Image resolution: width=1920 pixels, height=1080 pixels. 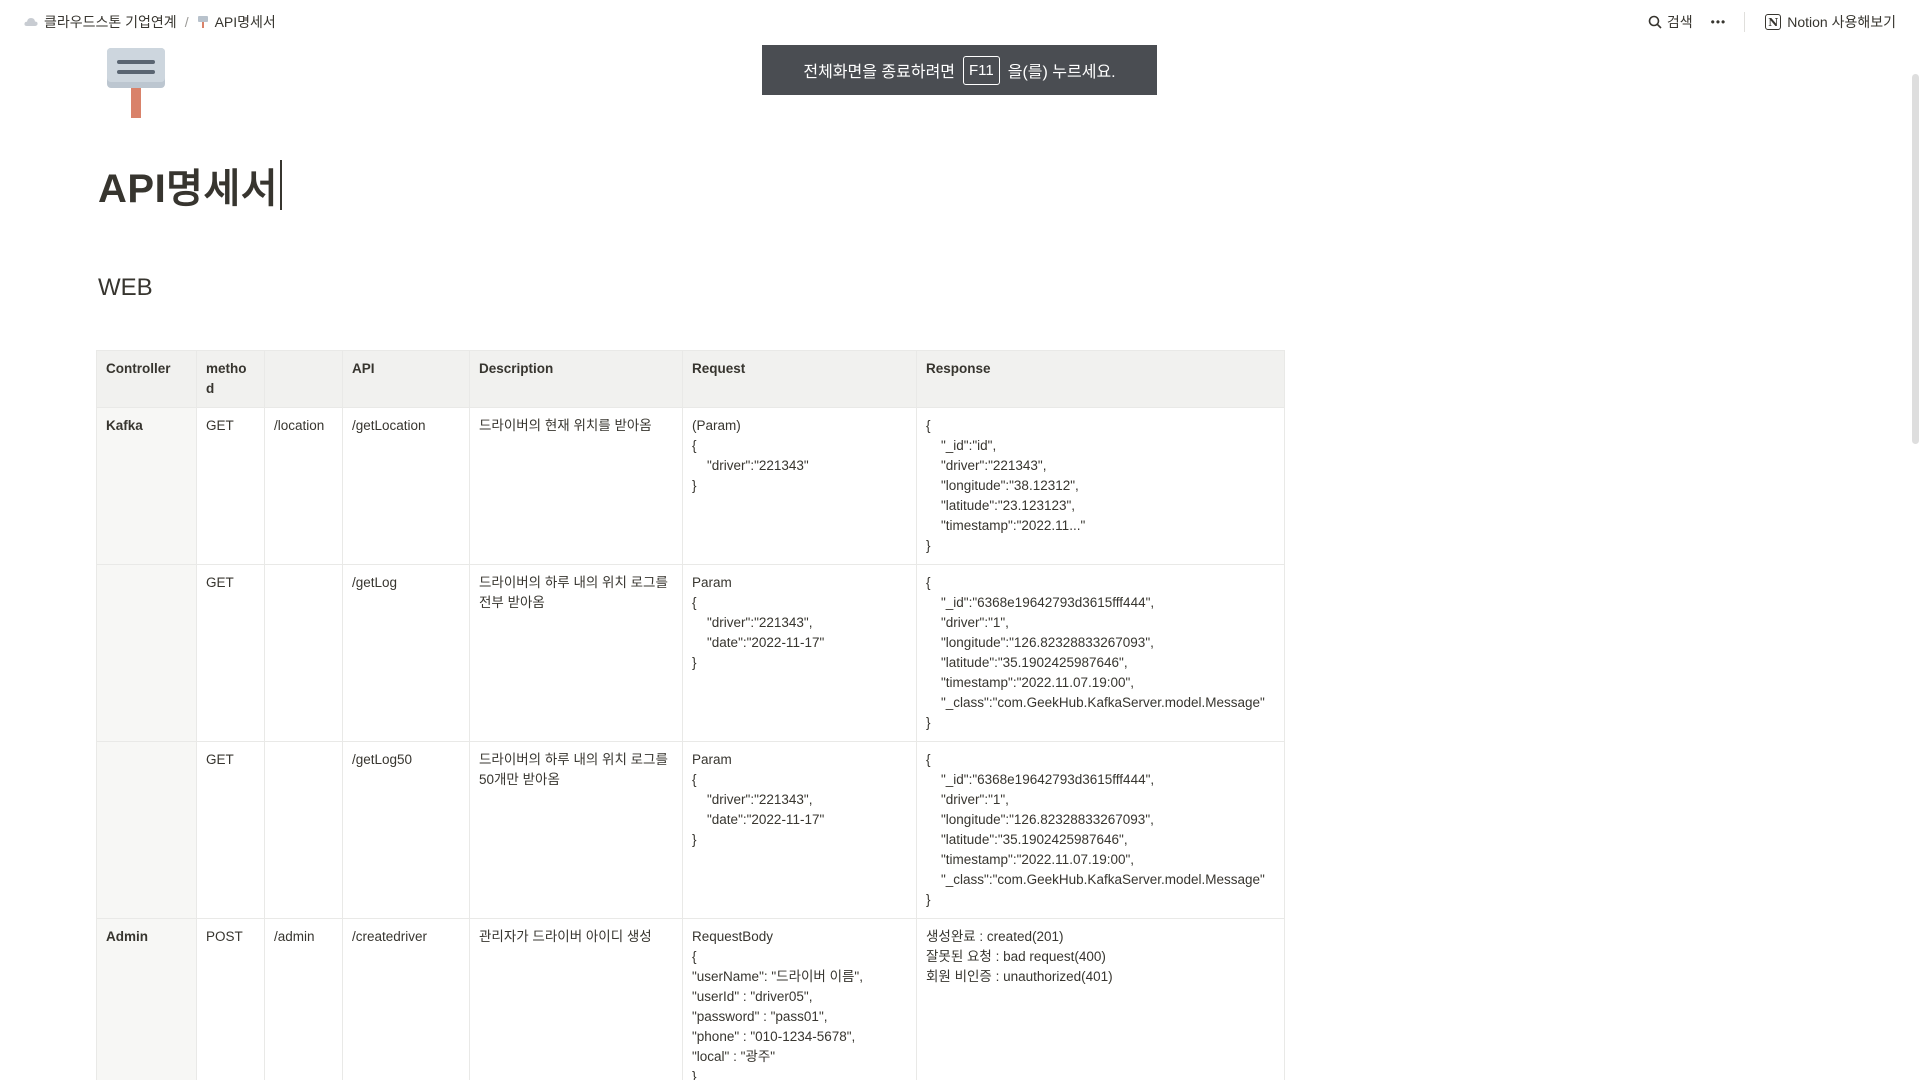 I want to click on breadcrumb-workspace-label: 클라우드스톤 기업연계, so click(x=110, y=22).